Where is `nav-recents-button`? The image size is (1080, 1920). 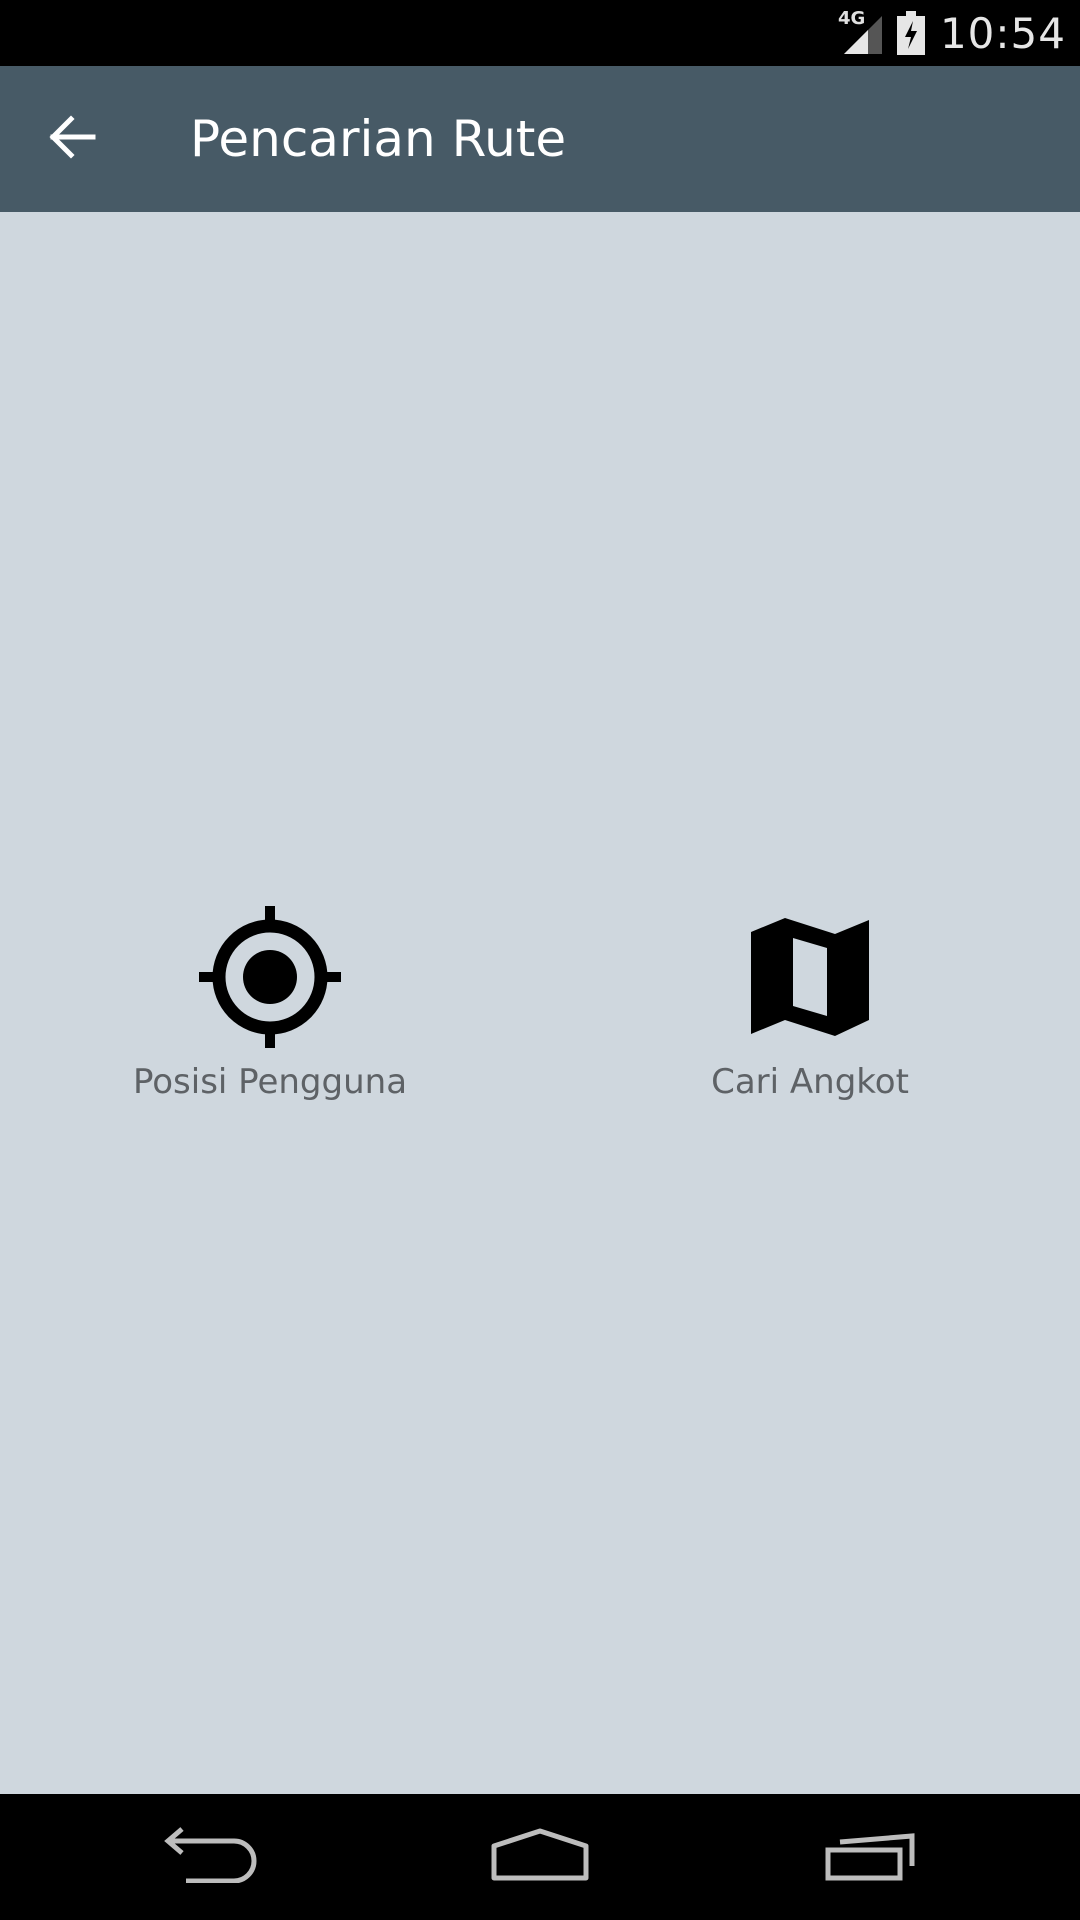
nav-recents-button is located at coordinates (872, 1857).